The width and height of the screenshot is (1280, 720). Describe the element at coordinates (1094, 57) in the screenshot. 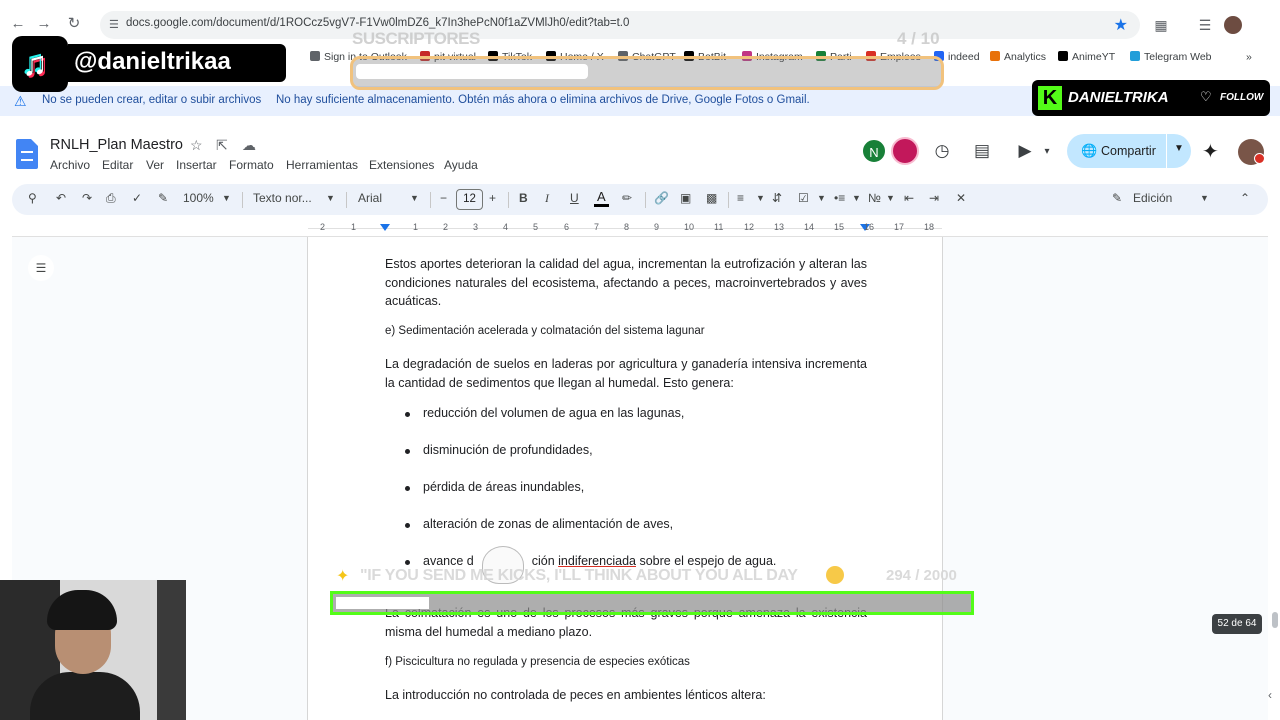

I see `bookmark-label: AnimeYT` at that location.